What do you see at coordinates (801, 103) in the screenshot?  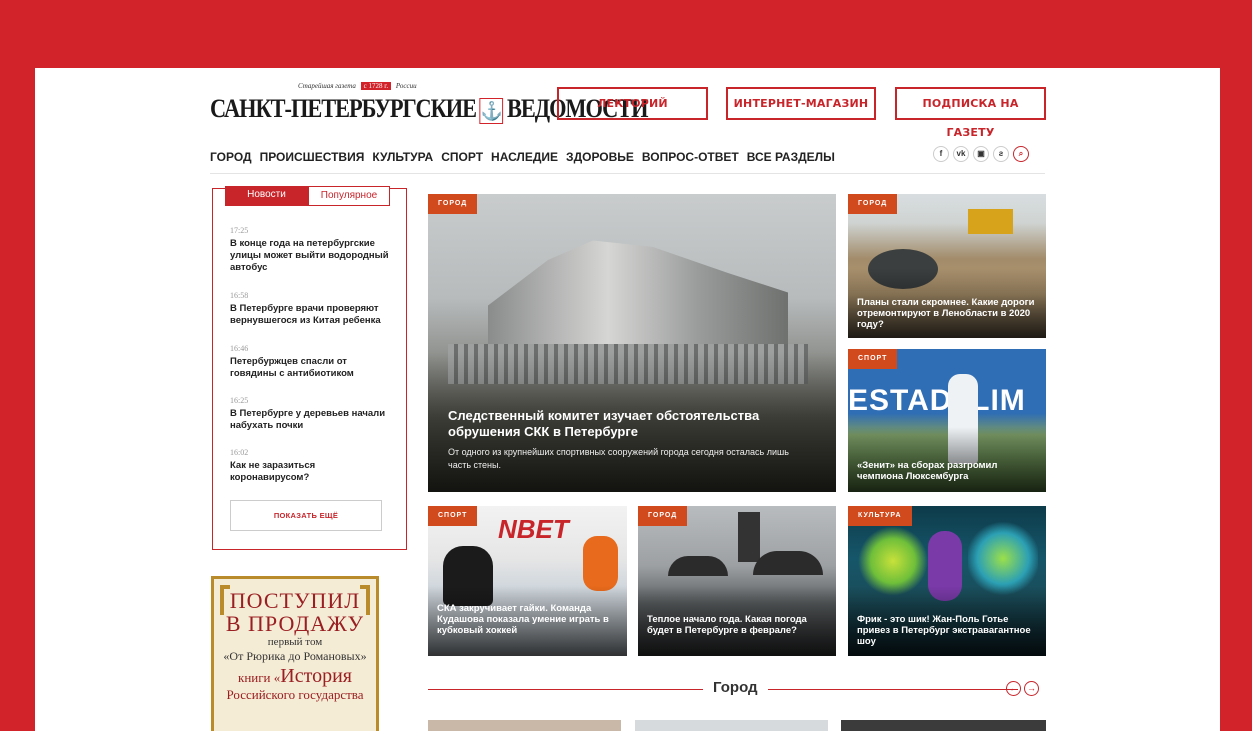 I see `shop-button: ИНТЕРНЕТ-МАГАЗИН` at bounding box center [801, 103].